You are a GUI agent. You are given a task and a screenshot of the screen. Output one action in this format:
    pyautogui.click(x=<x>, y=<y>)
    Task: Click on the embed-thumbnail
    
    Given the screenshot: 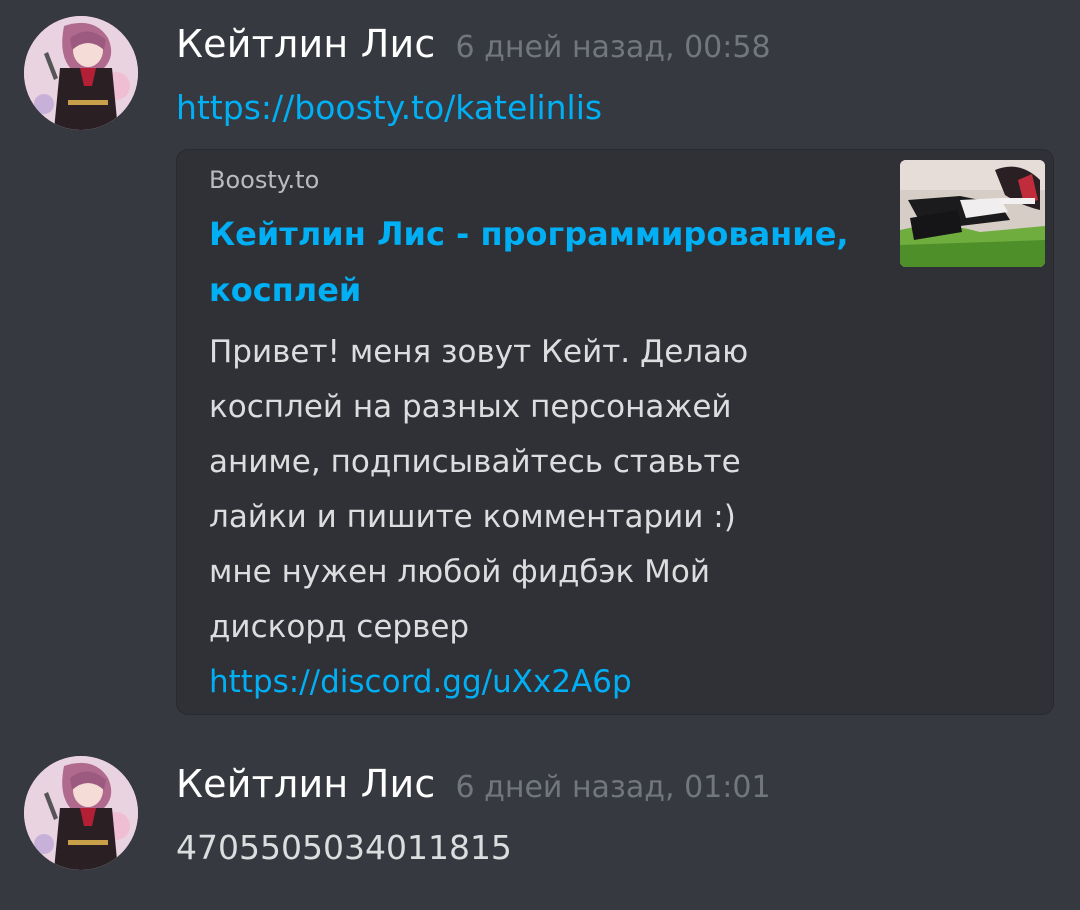 What is the action you would take?
    pyautogui.click(x=972, y=213)
    